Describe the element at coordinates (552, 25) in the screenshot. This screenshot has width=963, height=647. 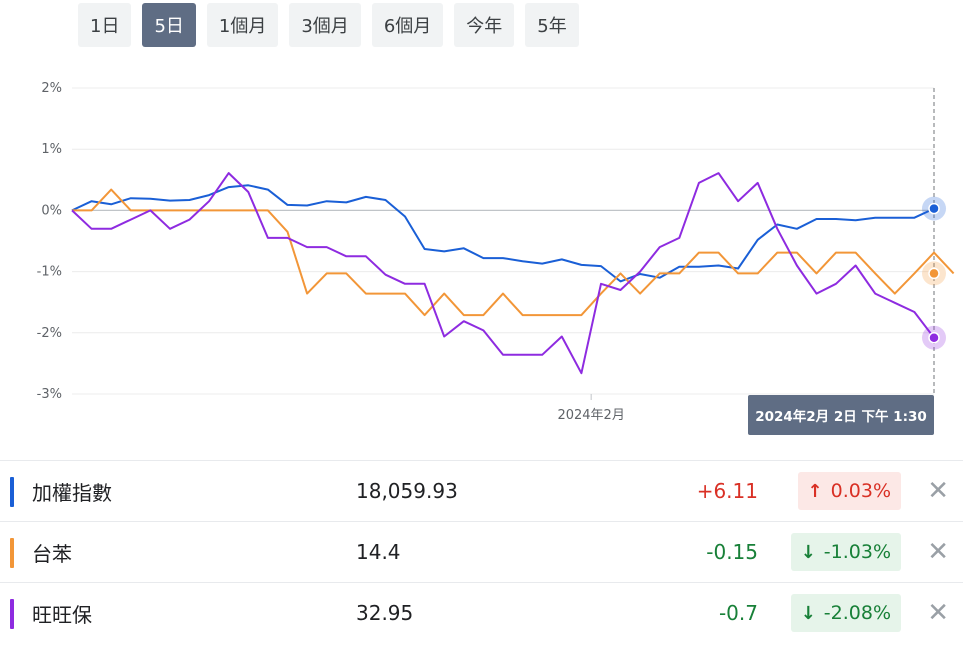
I see `range-tab-5y: 5年` at that location.